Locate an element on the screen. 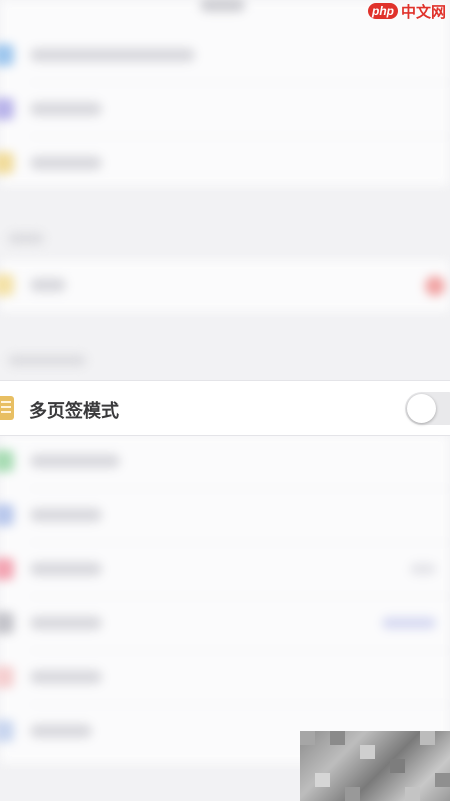 The height and width of the screenshot is (801, 450). pixelated-overlay is located at coordinates (375, 766).